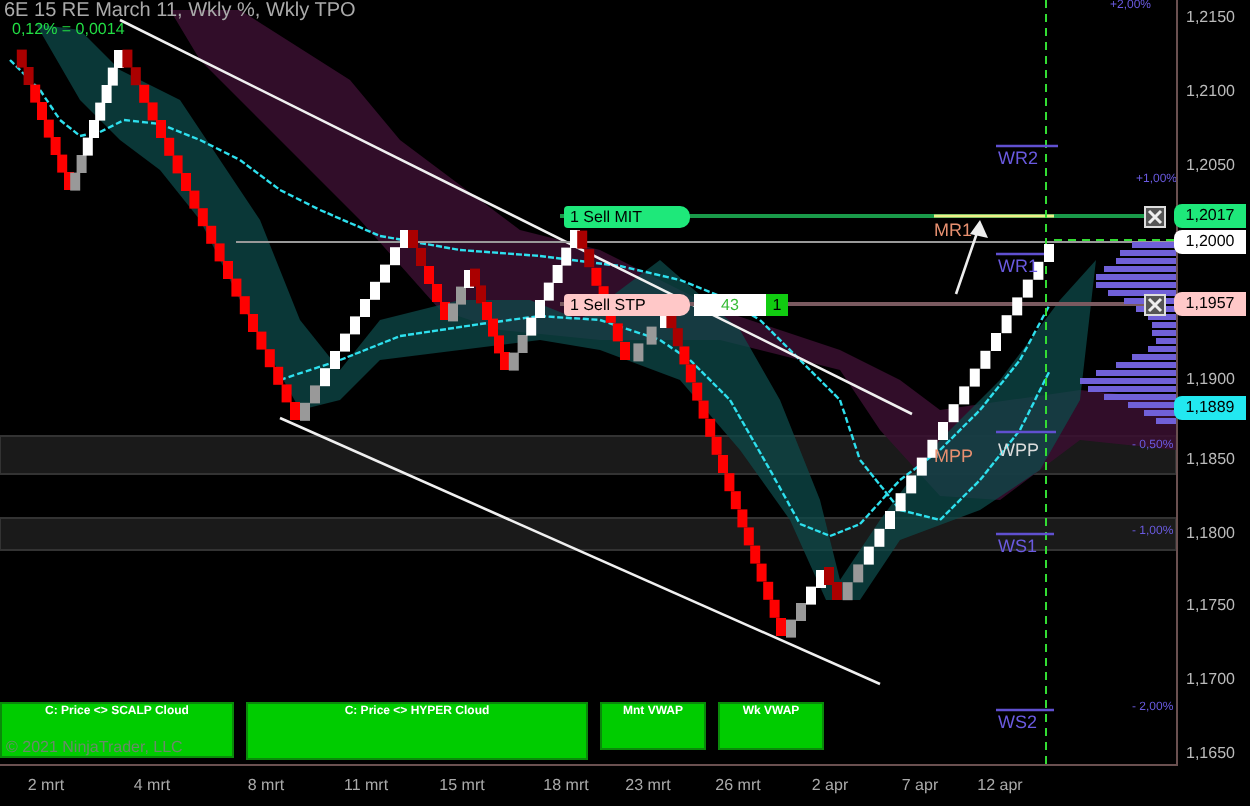 The image size is (1250, 806). Describe the element at coordinates (1210, 242) in the screenshot. I see `price-marker: 1,2000` at that location.